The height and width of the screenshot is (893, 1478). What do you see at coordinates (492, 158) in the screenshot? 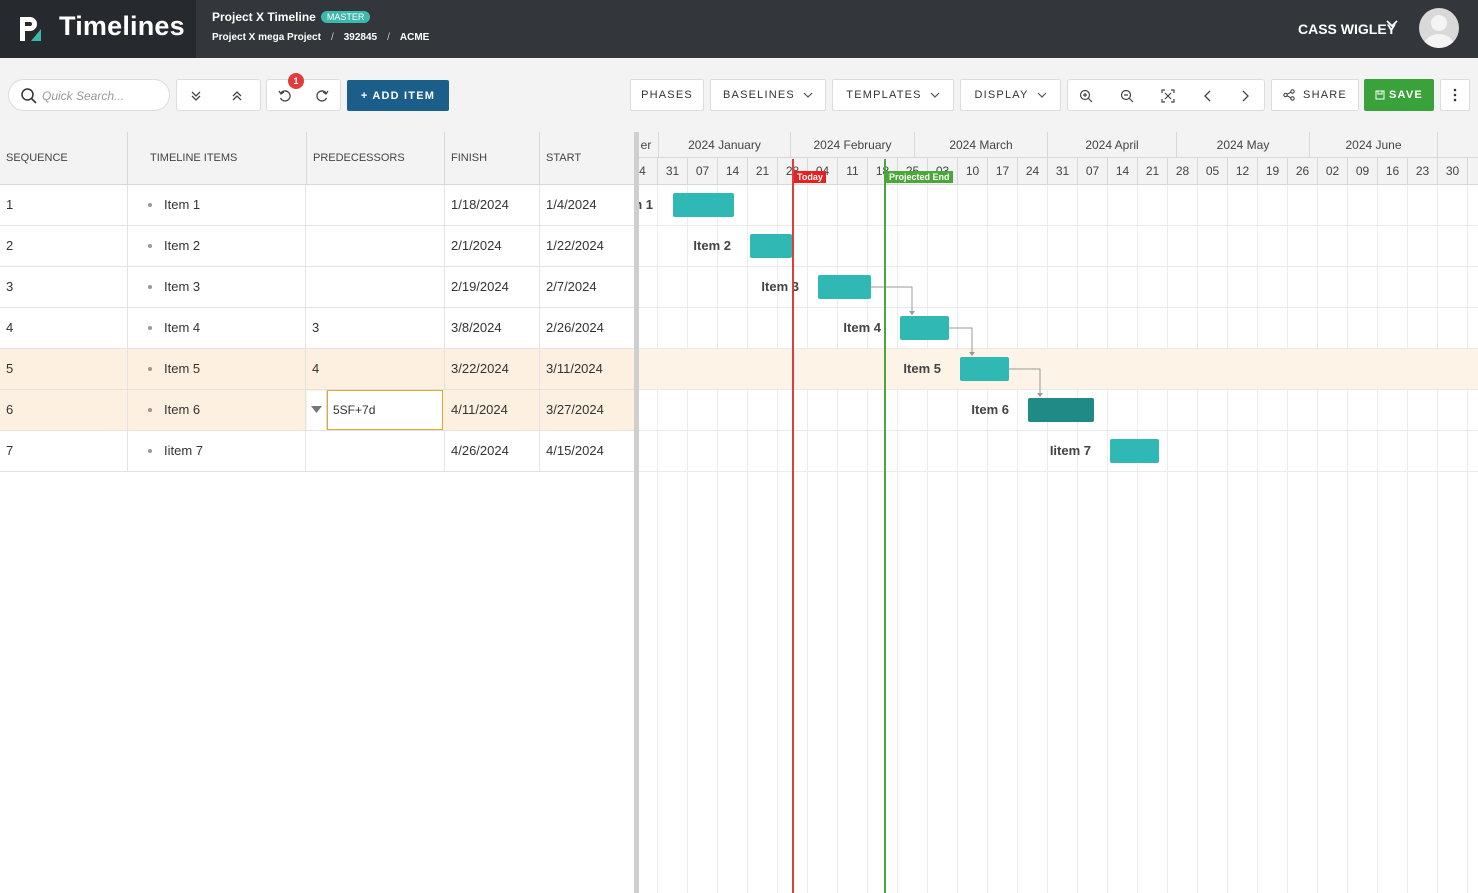
I see `column-header-finish: FINISH` at bounding box center [492, 158].